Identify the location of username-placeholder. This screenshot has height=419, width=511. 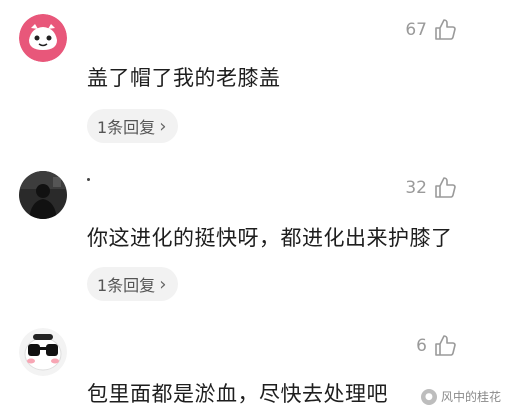
(88, 179).